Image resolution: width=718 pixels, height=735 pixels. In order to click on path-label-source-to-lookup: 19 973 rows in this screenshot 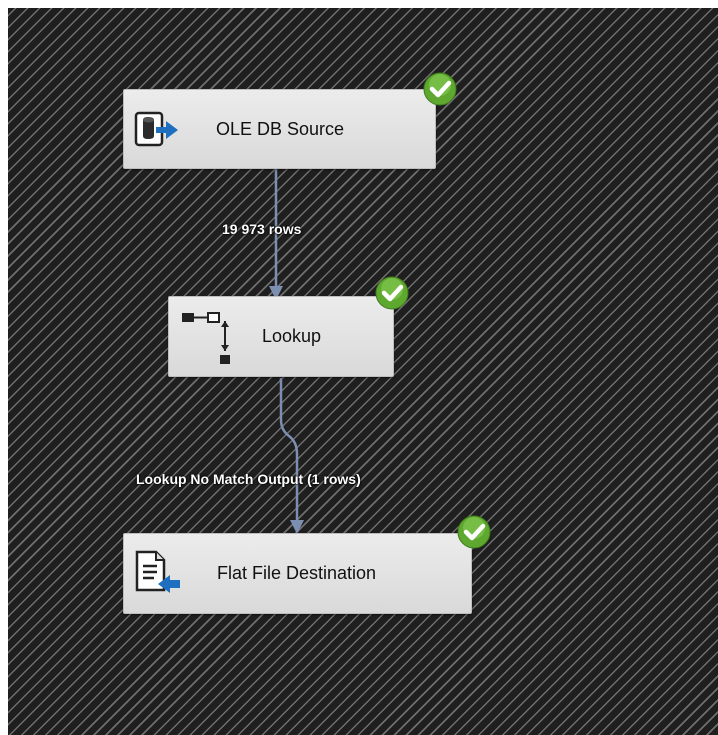, I will do `click(261, 229)`.